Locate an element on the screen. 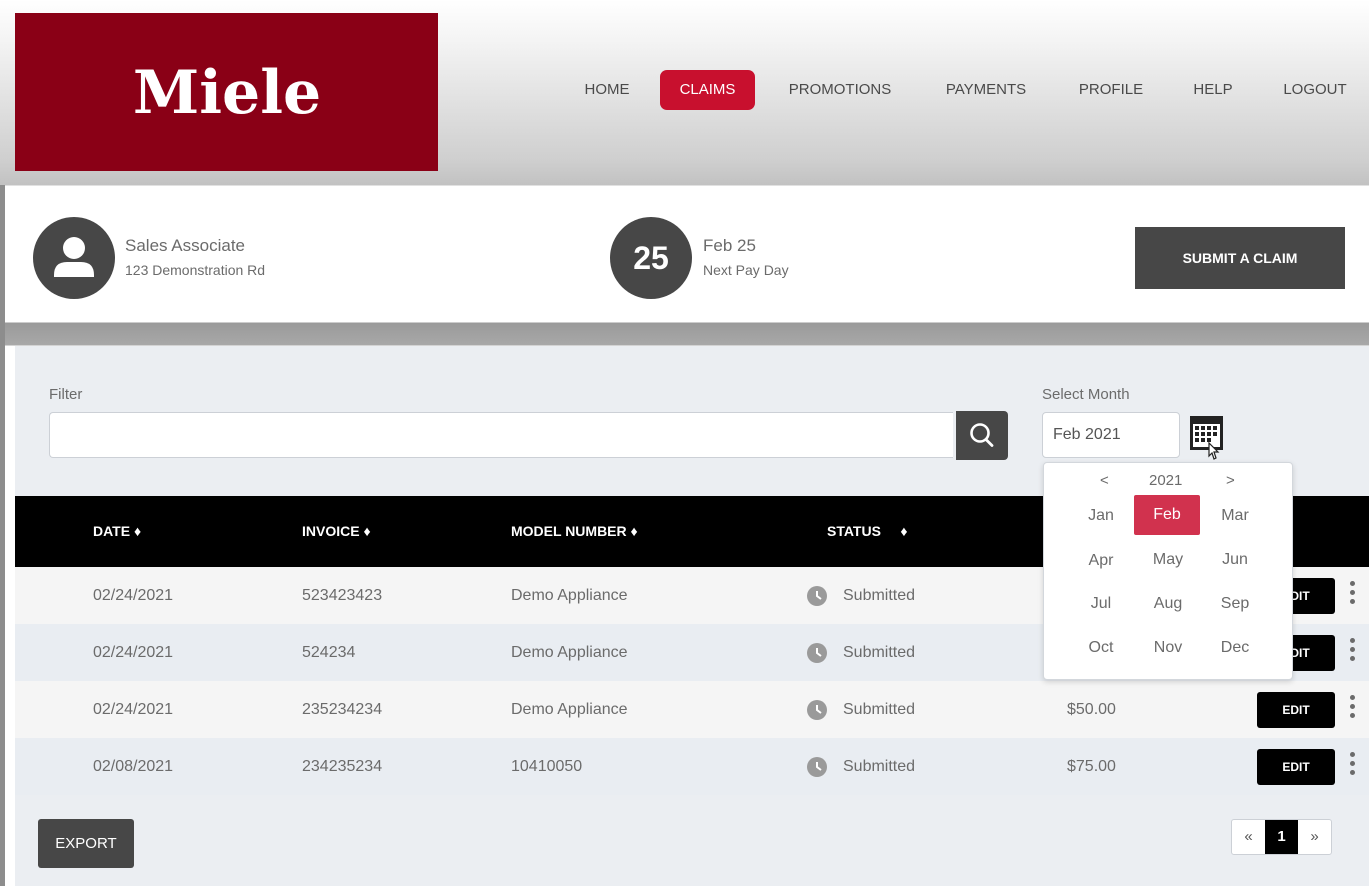 This screenshot has width=1369, height=886. calendar-button is located at coordinates (1207, 436).